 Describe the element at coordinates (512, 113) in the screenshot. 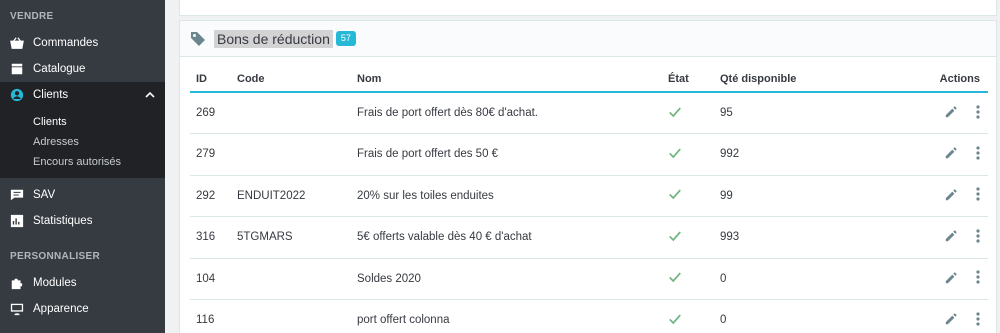

I see `cell-nom: Frais de port offert dès 80€ d'achat.` at that location.